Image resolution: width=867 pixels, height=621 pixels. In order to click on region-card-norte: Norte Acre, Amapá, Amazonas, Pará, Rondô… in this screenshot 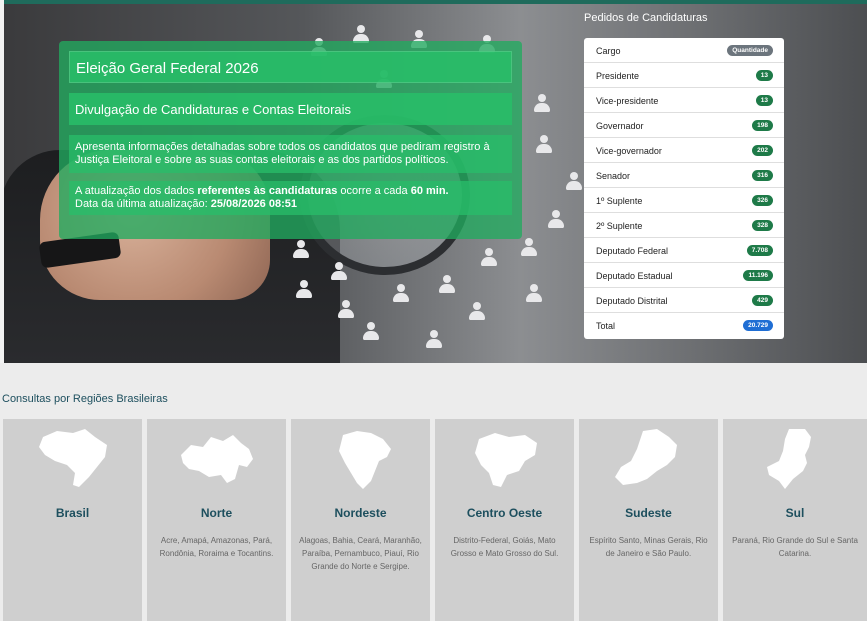, I will do `click(216, 520)`.